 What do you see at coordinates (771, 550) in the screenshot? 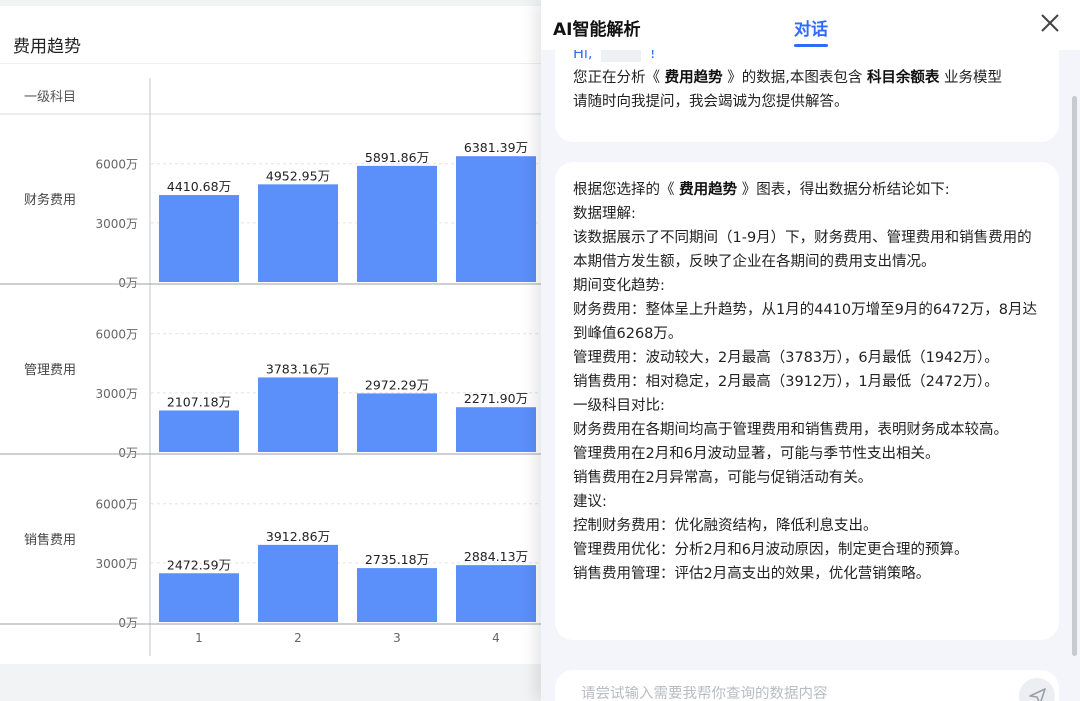
I see `analysis-line-13: 管理费用优化：分析2月和6月波动原因，制定更合理的预算。` at bounding box center [771, 550].